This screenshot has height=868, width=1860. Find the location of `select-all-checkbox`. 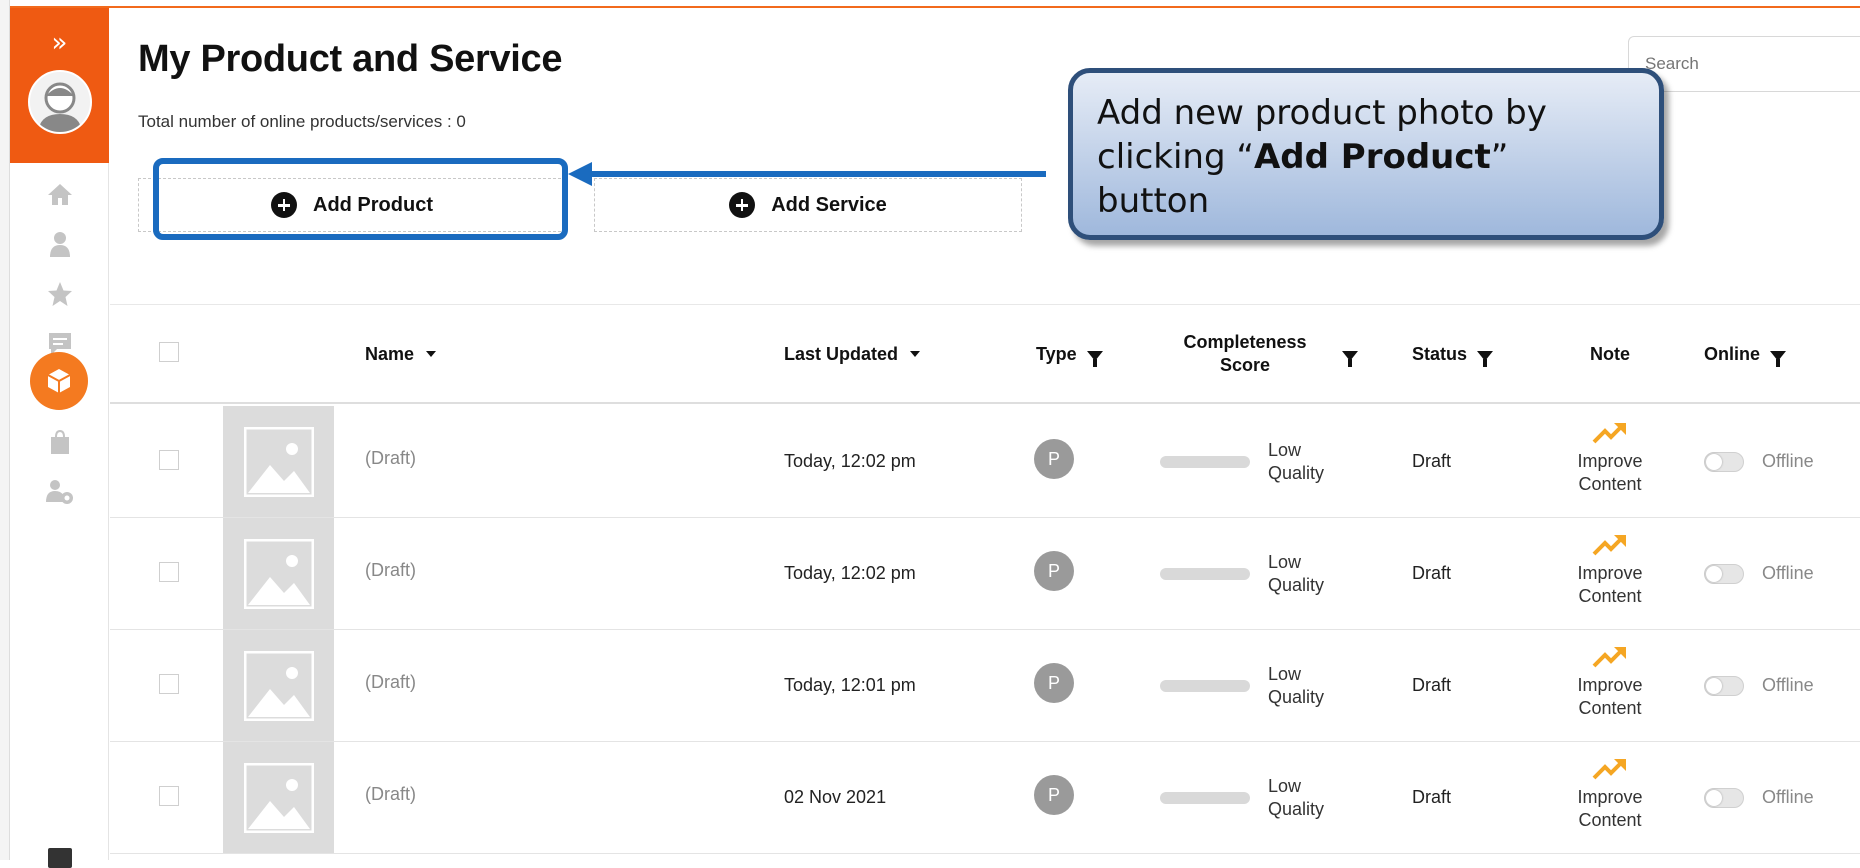

select-all-checkbox is located at coordinates (169, 352).